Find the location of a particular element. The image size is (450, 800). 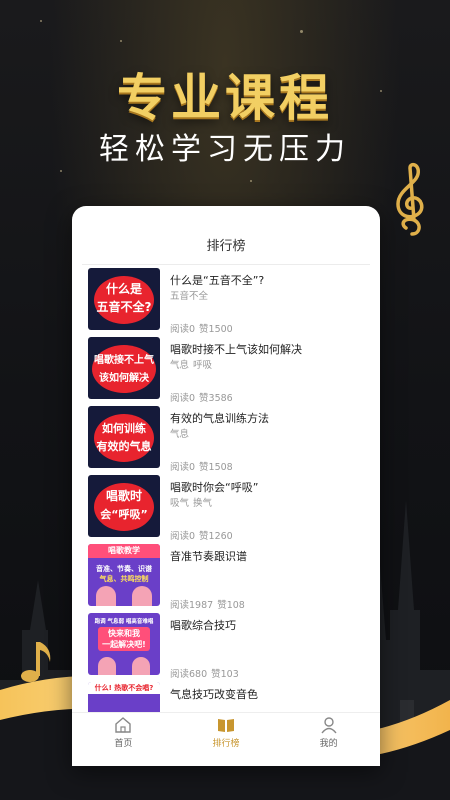

tab-label: 排行榜 is located at coordinates (226, 744).